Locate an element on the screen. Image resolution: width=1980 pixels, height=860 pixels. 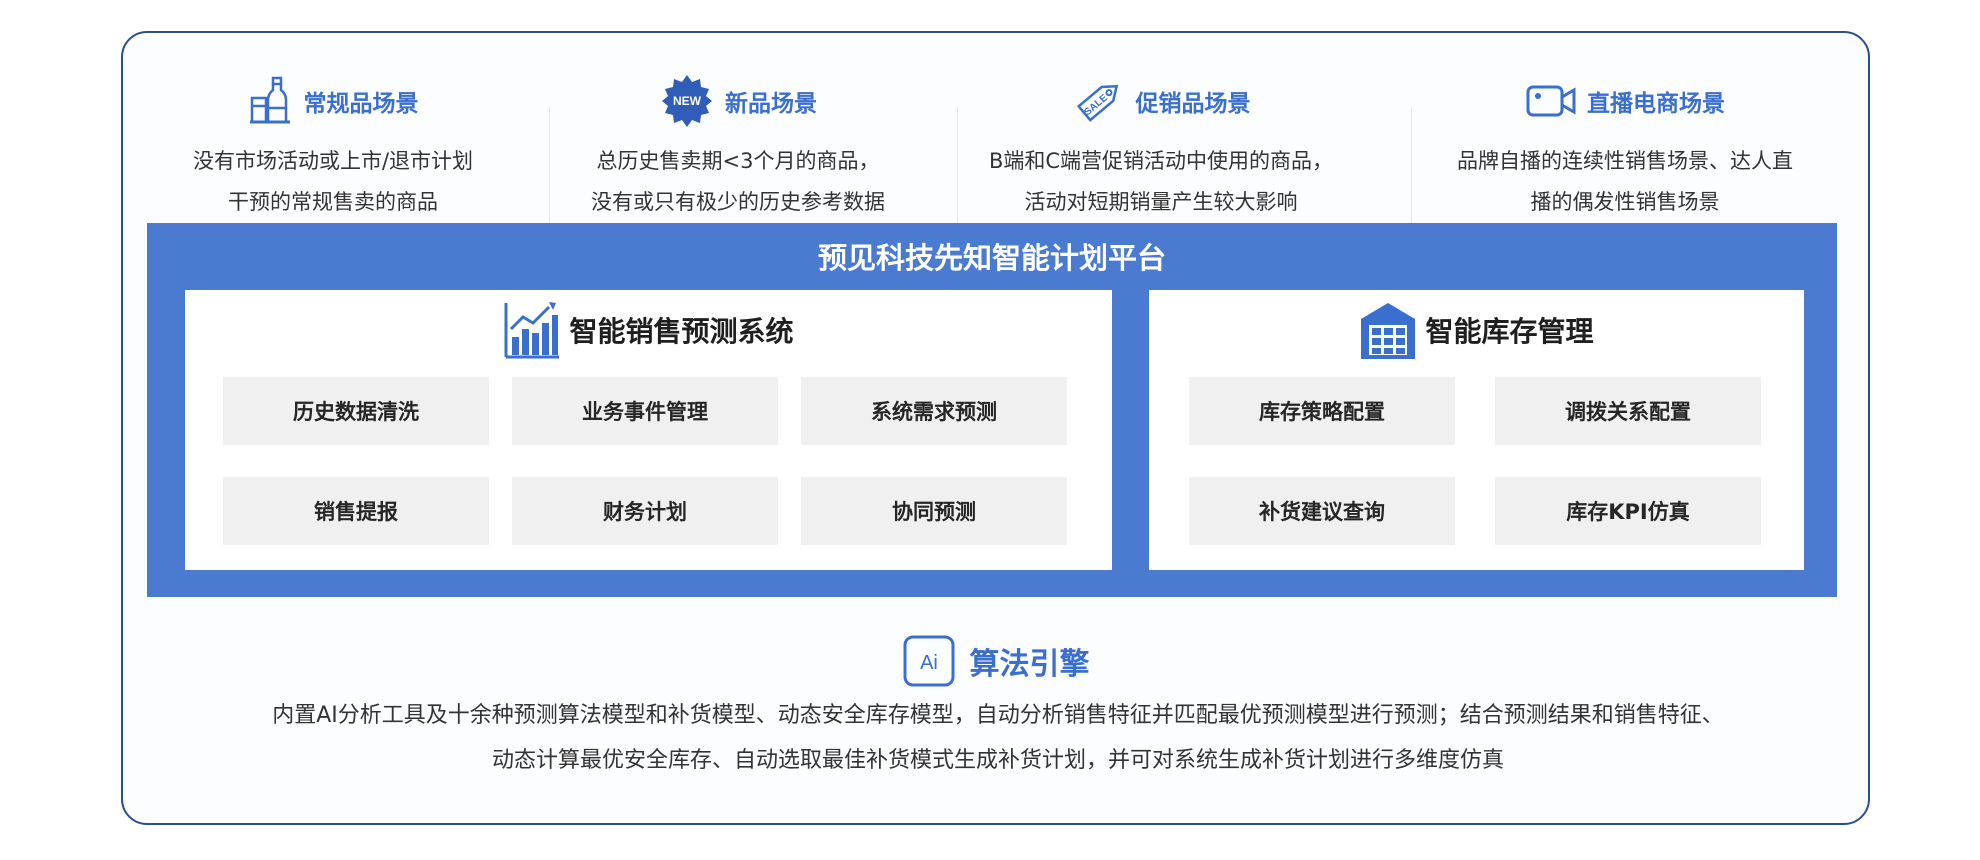
ai-chip-text: Ai is located at coordinates (929, 663).